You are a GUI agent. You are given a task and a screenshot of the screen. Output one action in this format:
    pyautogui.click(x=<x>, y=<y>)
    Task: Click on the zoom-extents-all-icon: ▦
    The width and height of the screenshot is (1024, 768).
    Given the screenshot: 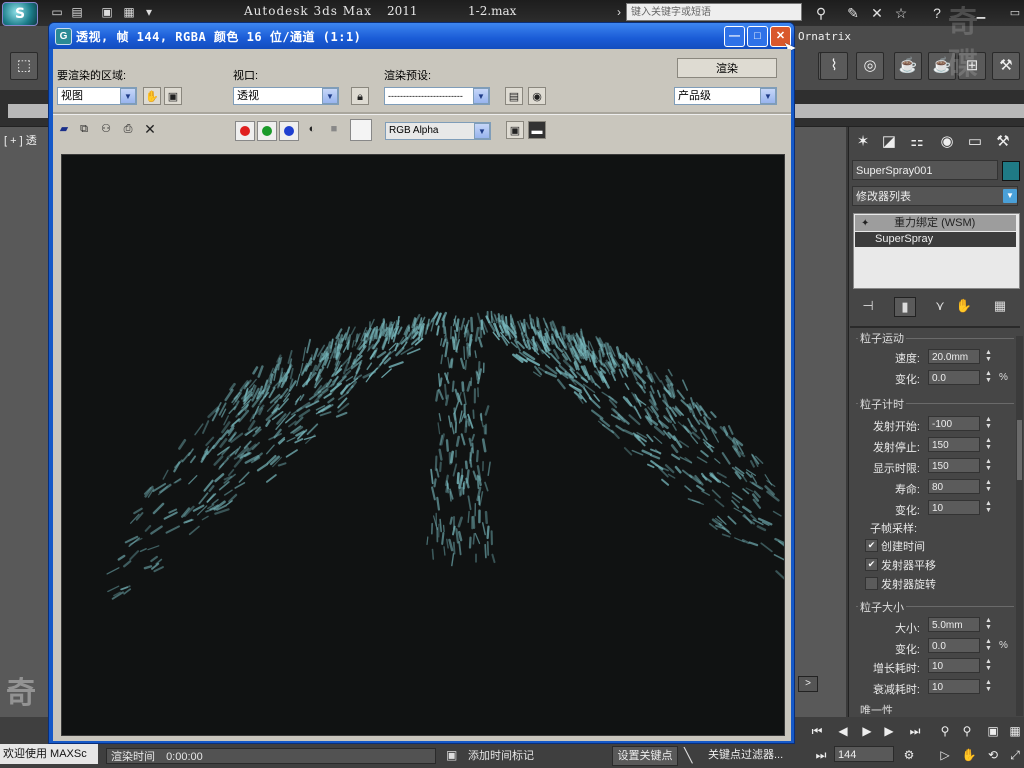 What is the action you would take?
    pyautogui.click(x=1015, y=731)
    